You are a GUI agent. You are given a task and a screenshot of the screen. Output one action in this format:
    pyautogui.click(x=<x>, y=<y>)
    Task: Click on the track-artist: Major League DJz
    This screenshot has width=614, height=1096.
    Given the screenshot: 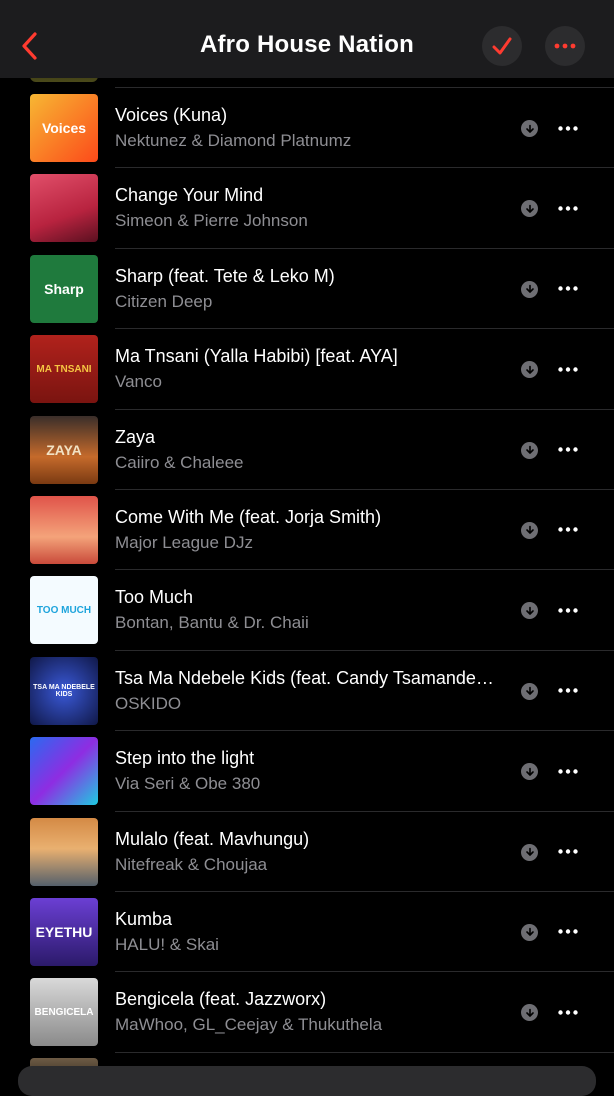 What is the action you would take?
    pyautogui.click(x=184, y=542)
    